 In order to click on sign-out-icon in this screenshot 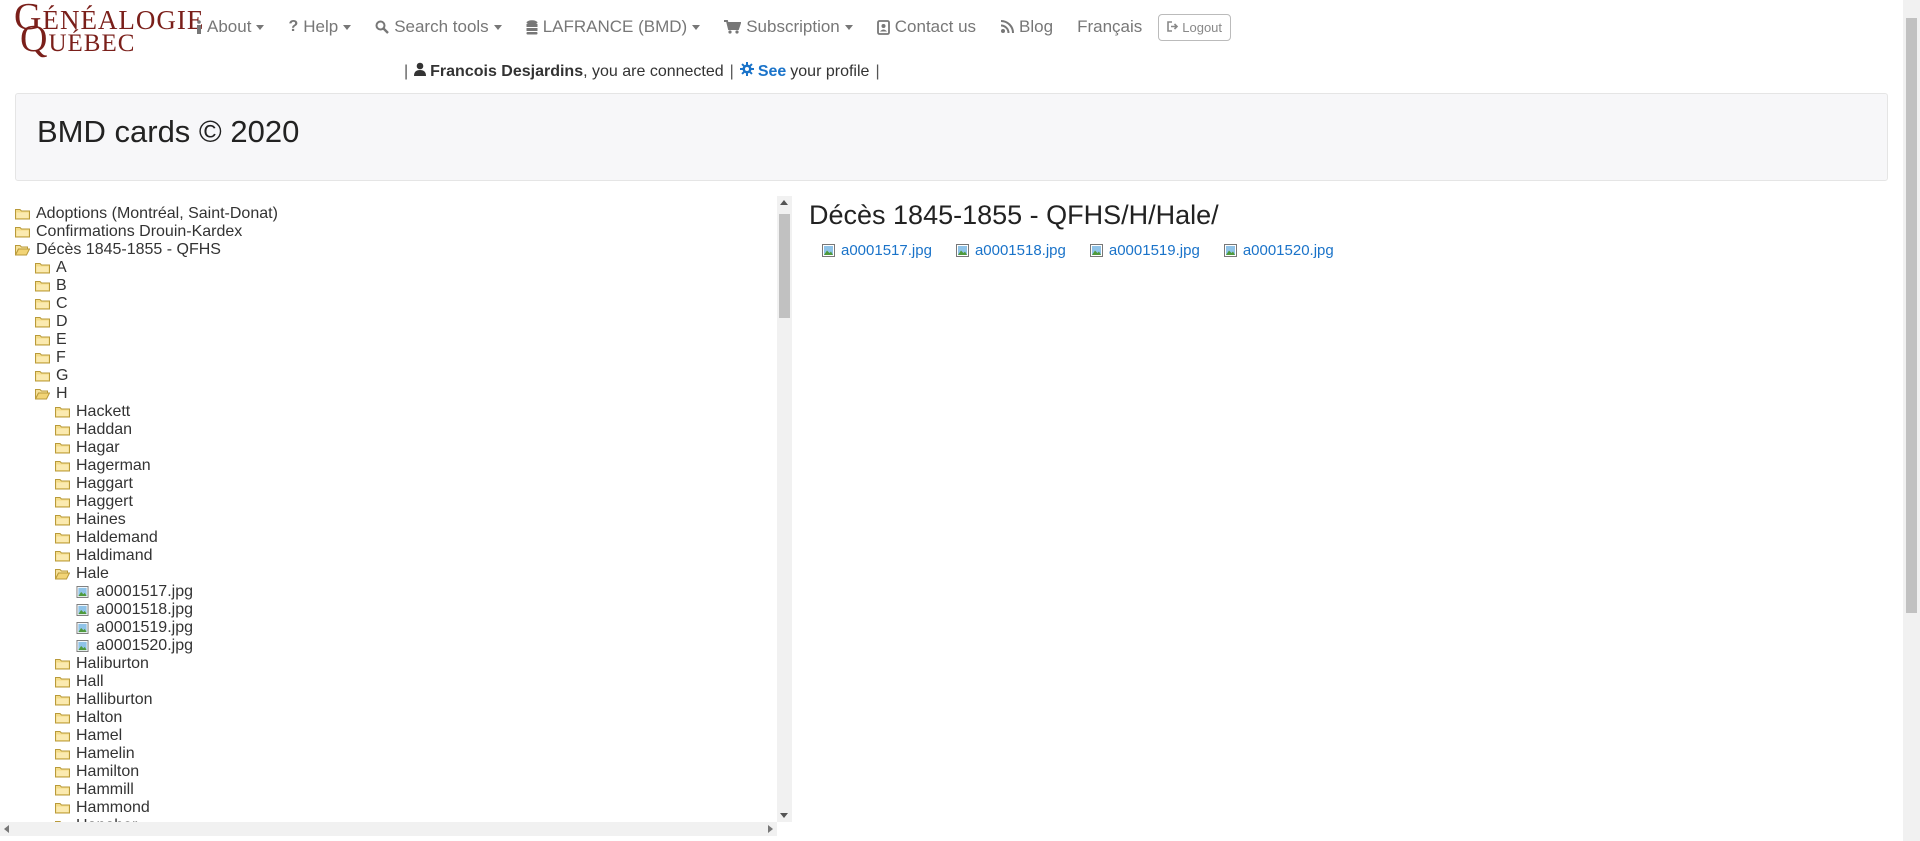, I will do `click(1173, 27)`.